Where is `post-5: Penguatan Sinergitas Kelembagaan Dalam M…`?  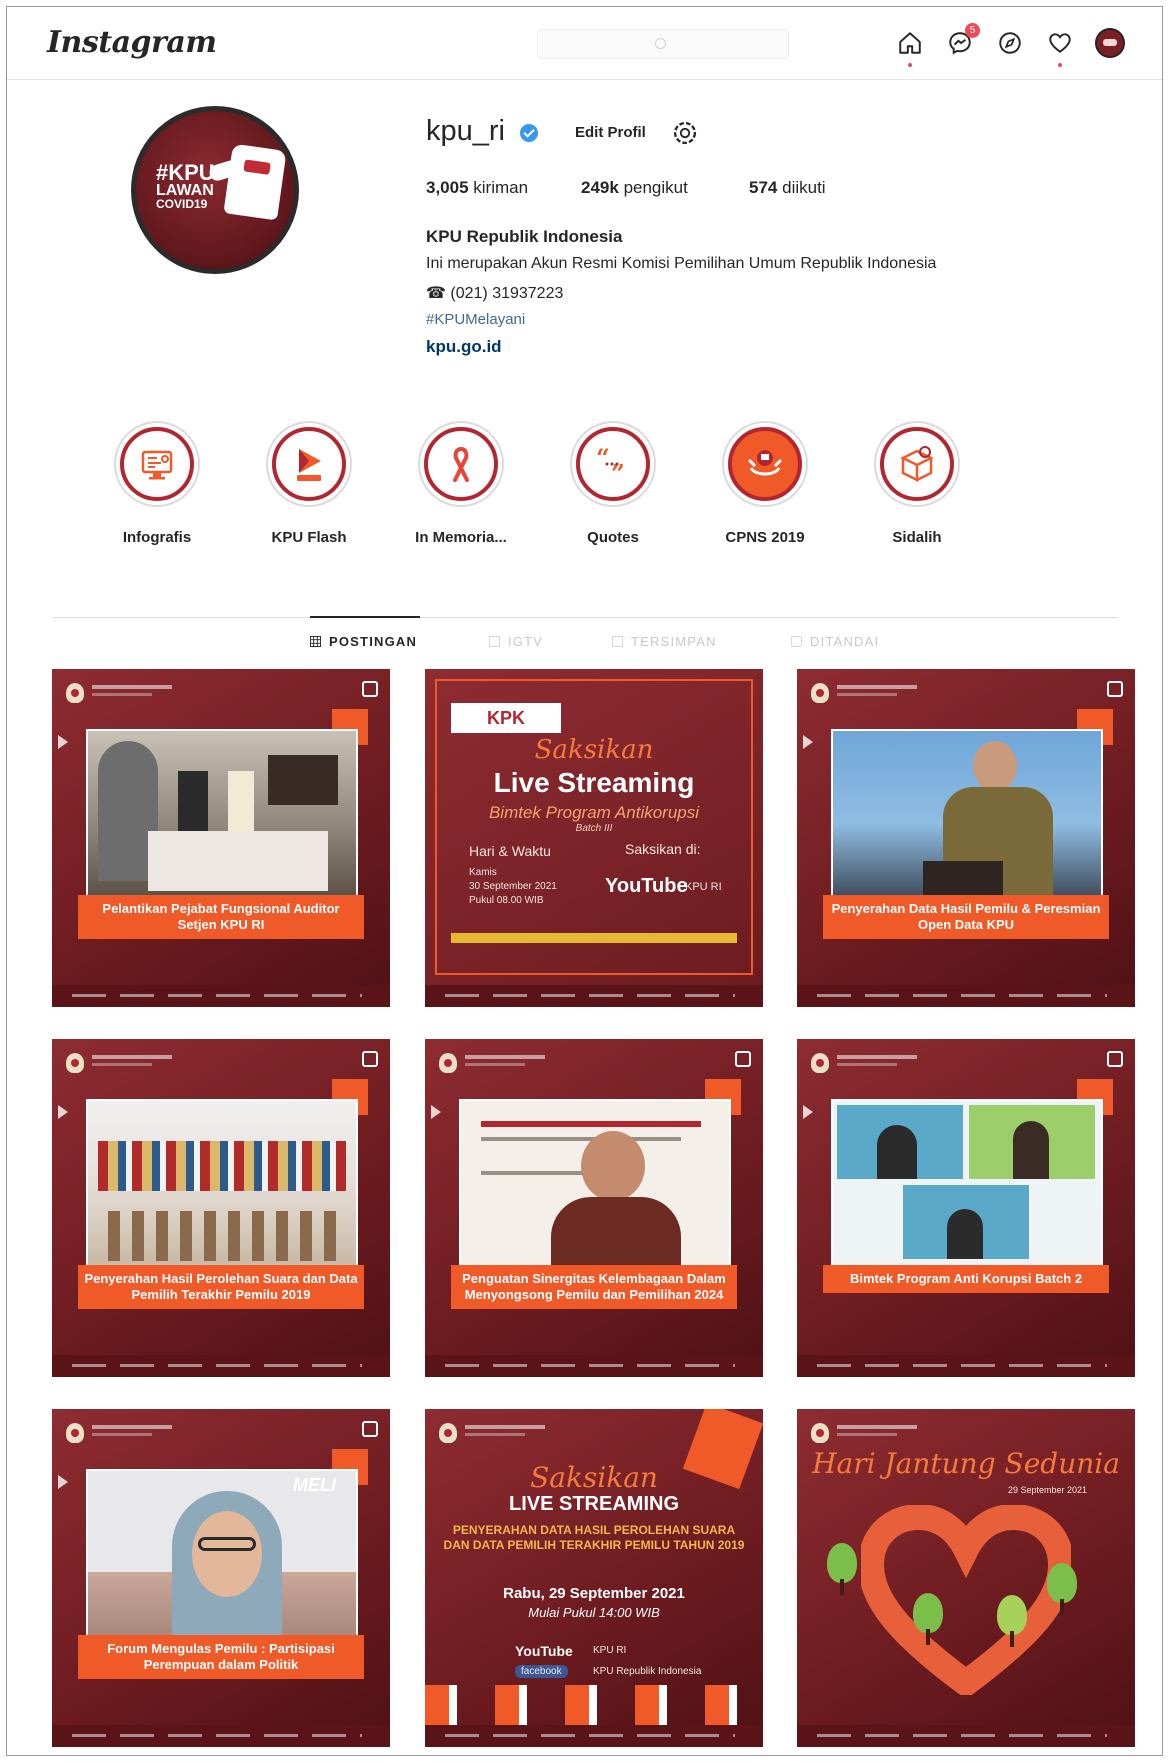 post-5: Penguatan Sinergitas Kelembagaan Dalam M… is located at coordinates (594, 1208).